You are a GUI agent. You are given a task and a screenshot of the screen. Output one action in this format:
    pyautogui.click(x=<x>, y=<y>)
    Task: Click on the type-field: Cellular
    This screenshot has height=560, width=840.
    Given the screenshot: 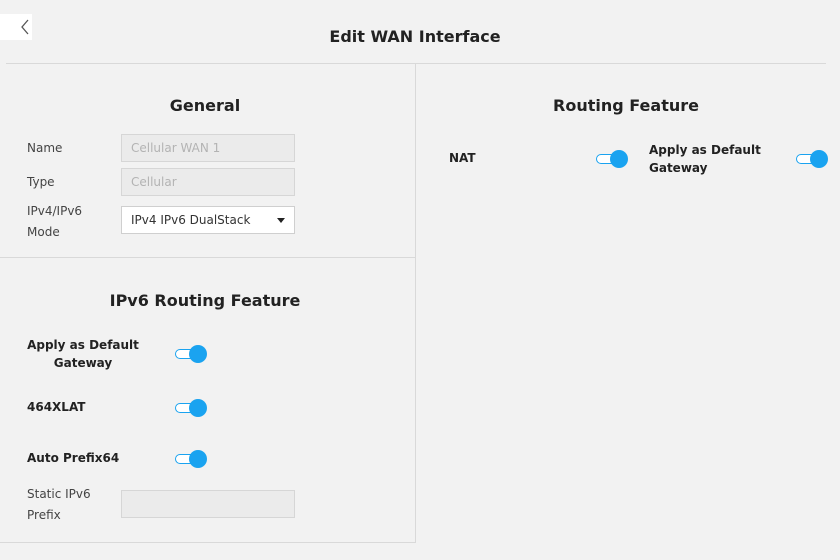 What is the action you would take?
    pyautogui.click(x=208, y=182)
    